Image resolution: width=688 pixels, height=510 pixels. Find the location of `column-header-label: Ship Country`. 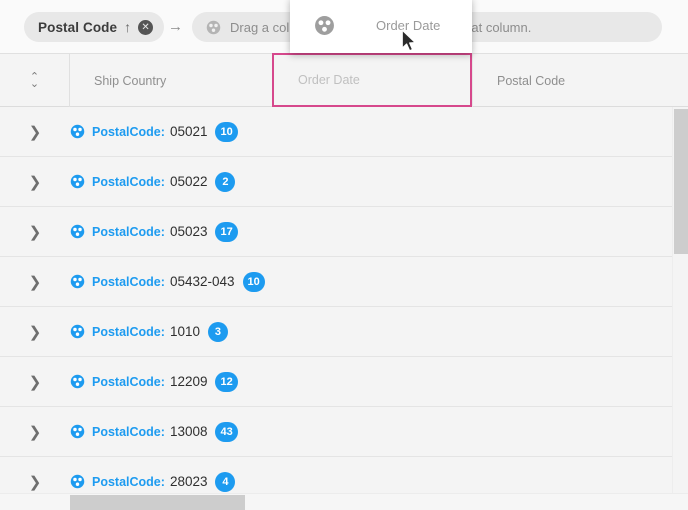

column-header-label: Ship Country is located at coordinates (130, 80).